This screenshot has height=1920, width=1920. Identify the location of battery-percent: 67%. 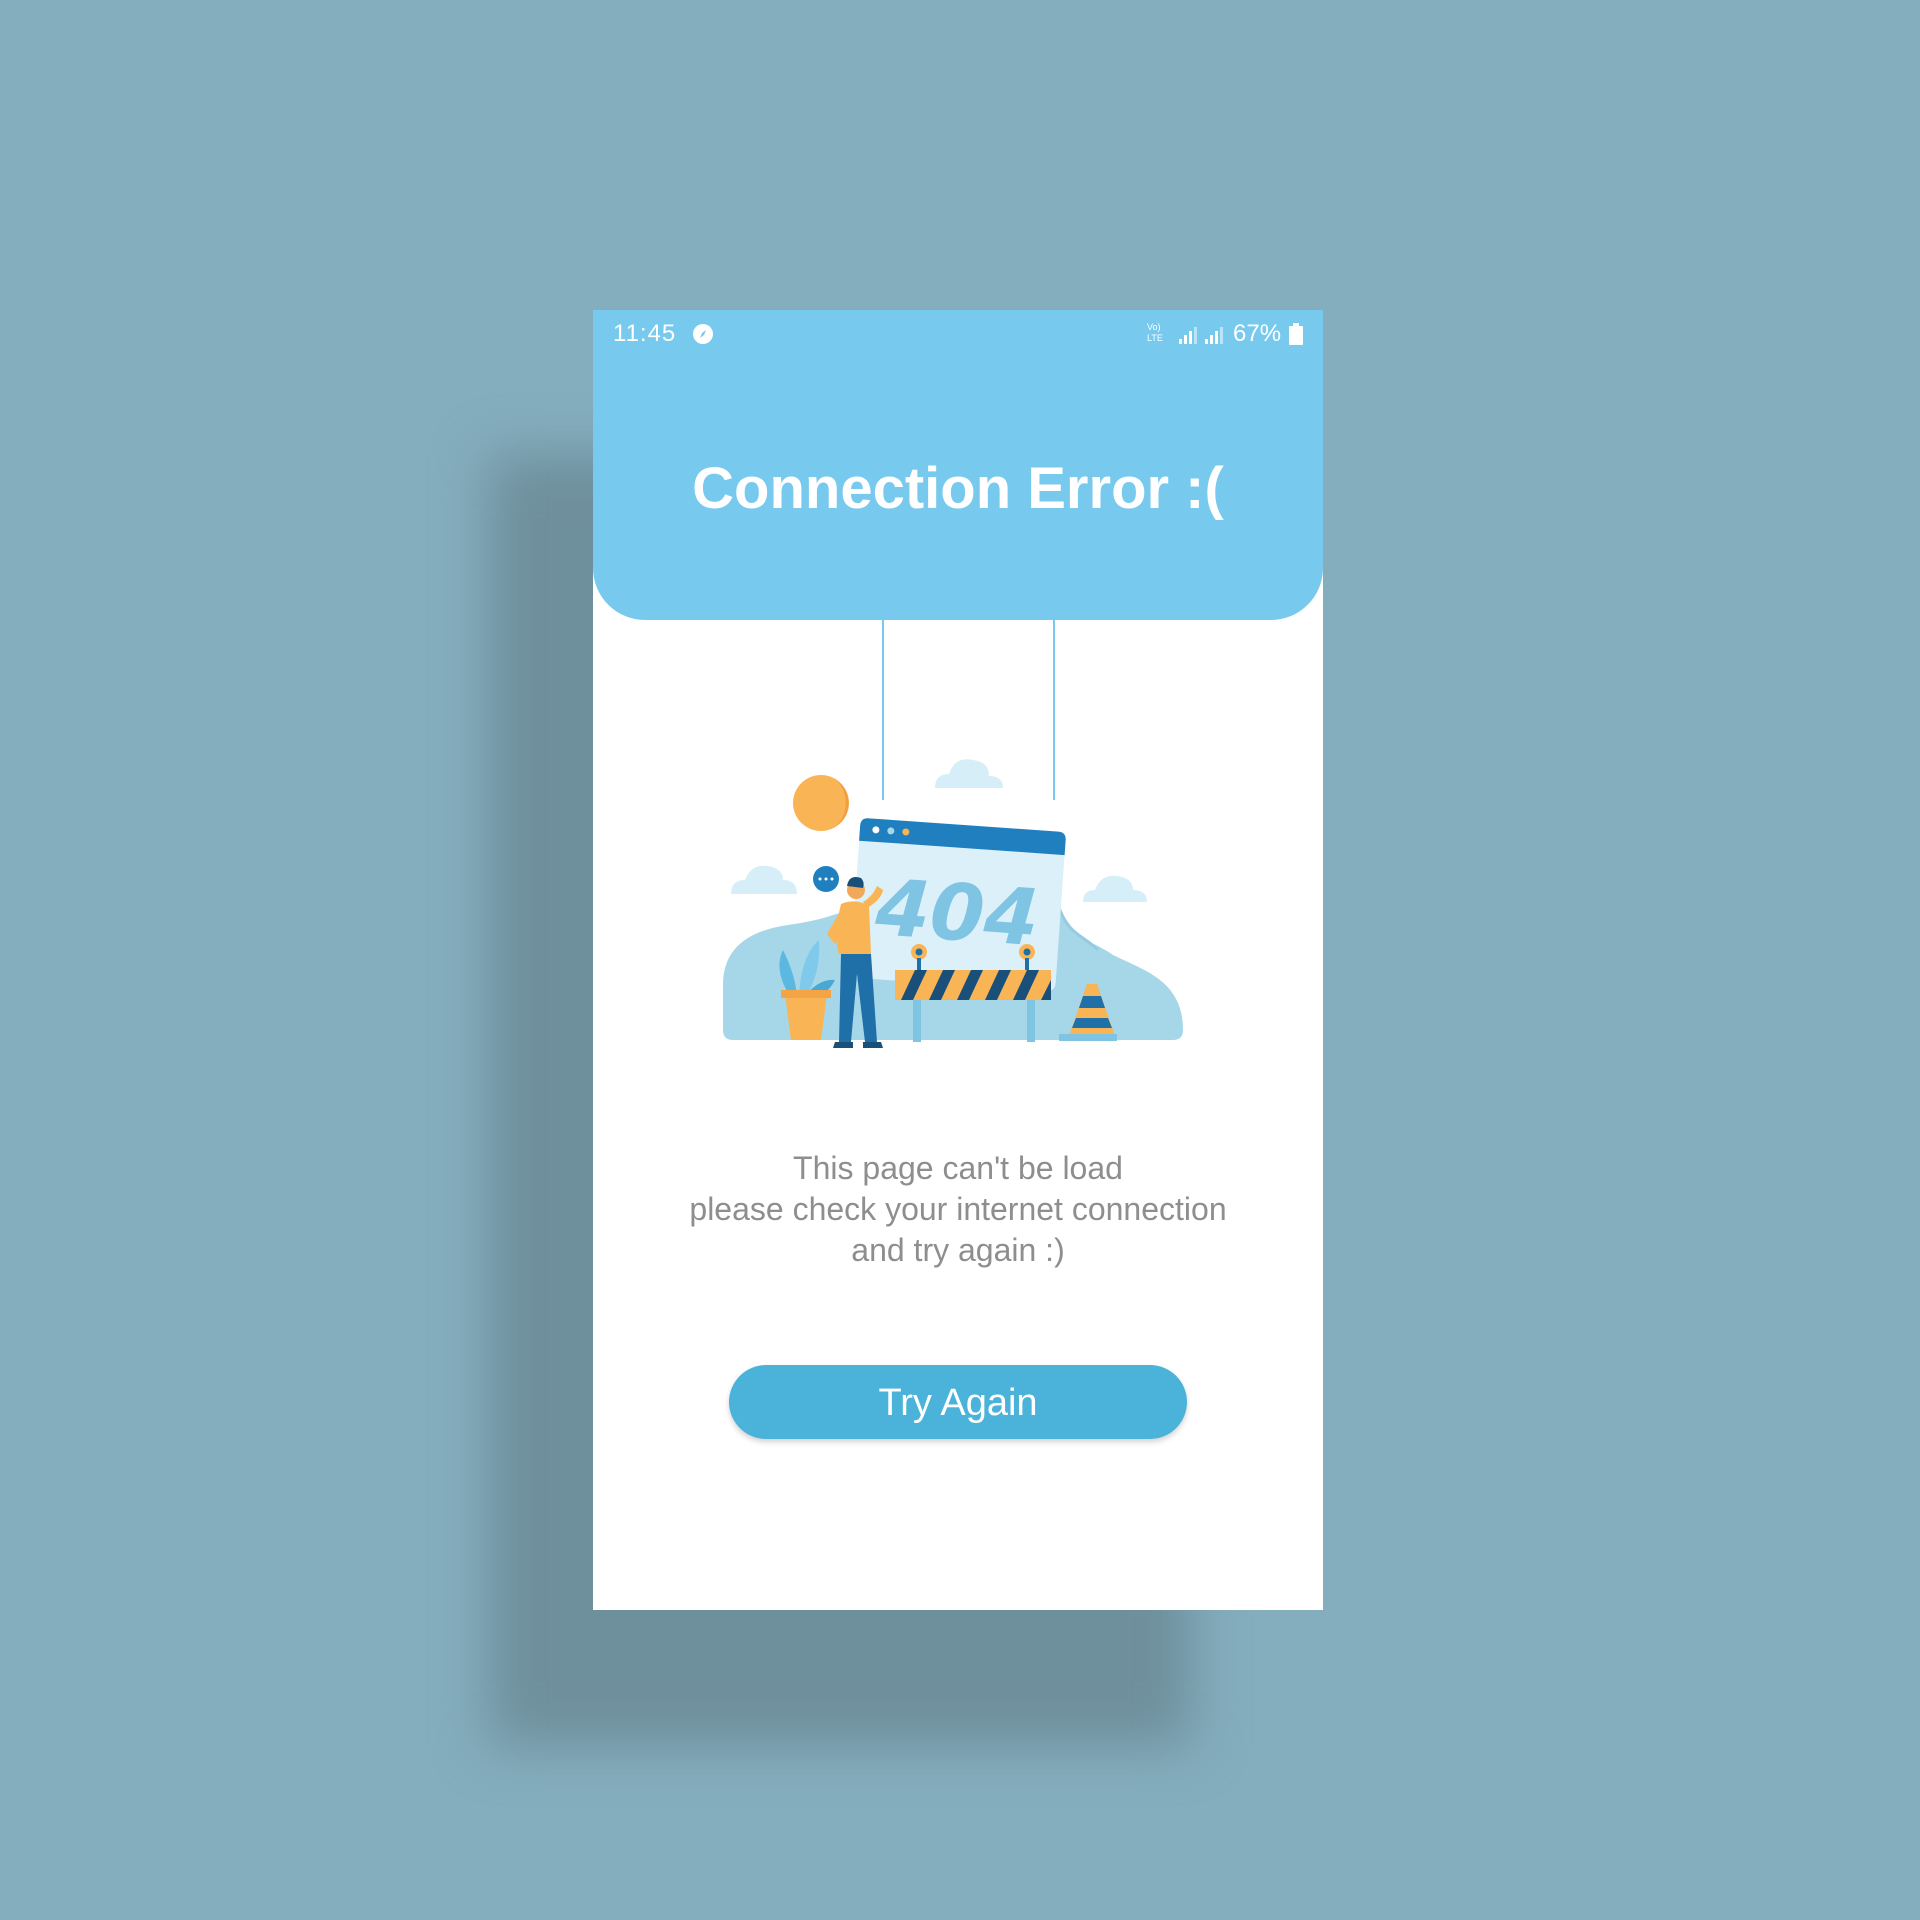
(1257, 333).